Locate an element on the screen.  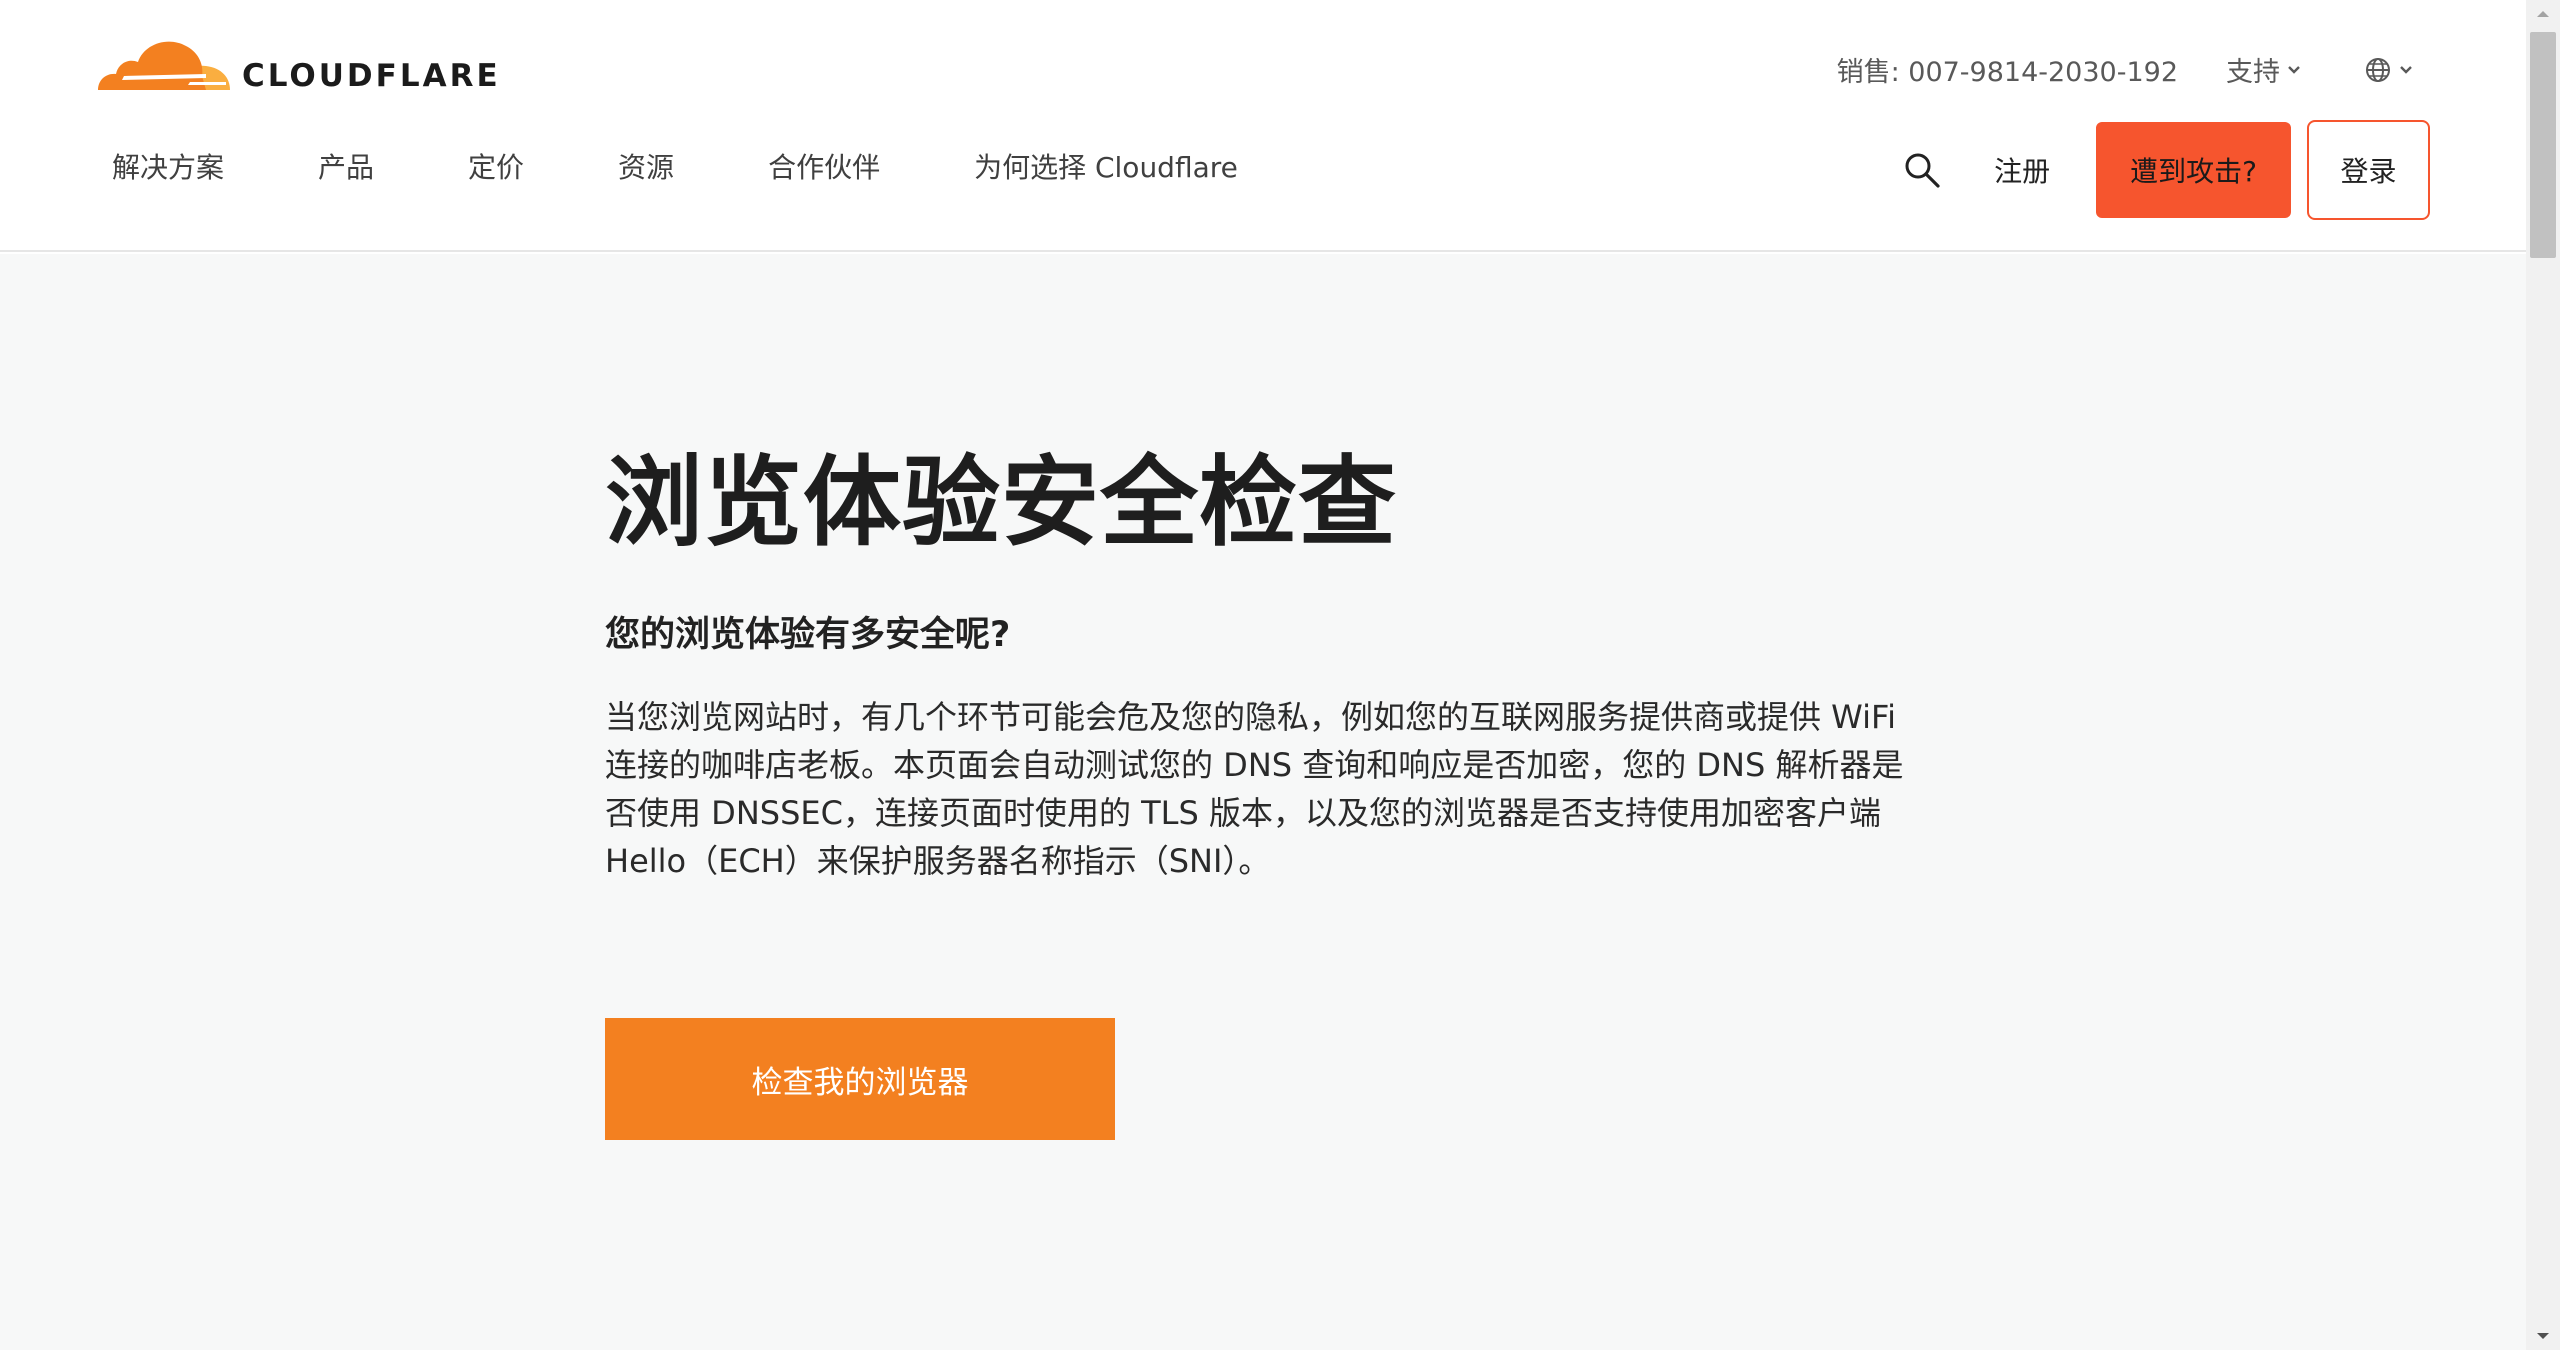
page-subtitle: 您的浏览体验有多安全呢? is located at coordinates (808, 634).